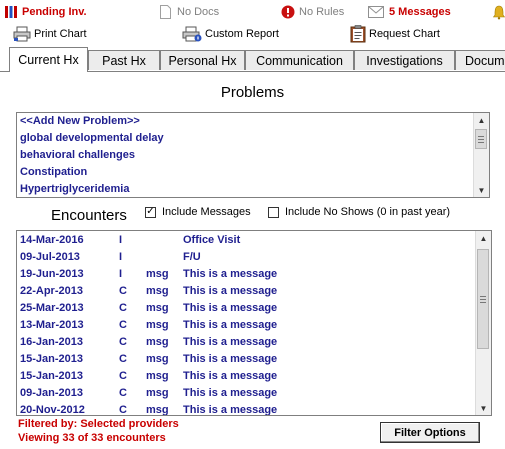 The width and height of the screenshot is (505, 449). What do you see at coordinates (11, 12) in the screenshot?
I see `investigations-icon` at bounding box center [11, 12].